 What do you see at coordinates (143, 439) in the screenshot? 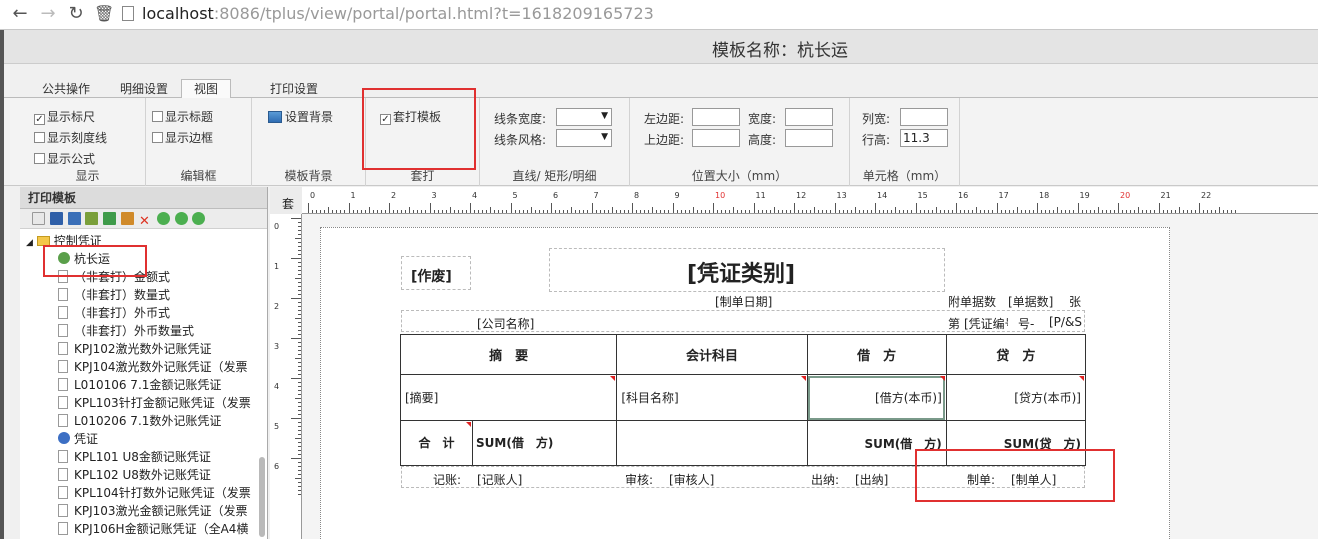
I see `list-item: 凭证` at bounding box center [143, 439].